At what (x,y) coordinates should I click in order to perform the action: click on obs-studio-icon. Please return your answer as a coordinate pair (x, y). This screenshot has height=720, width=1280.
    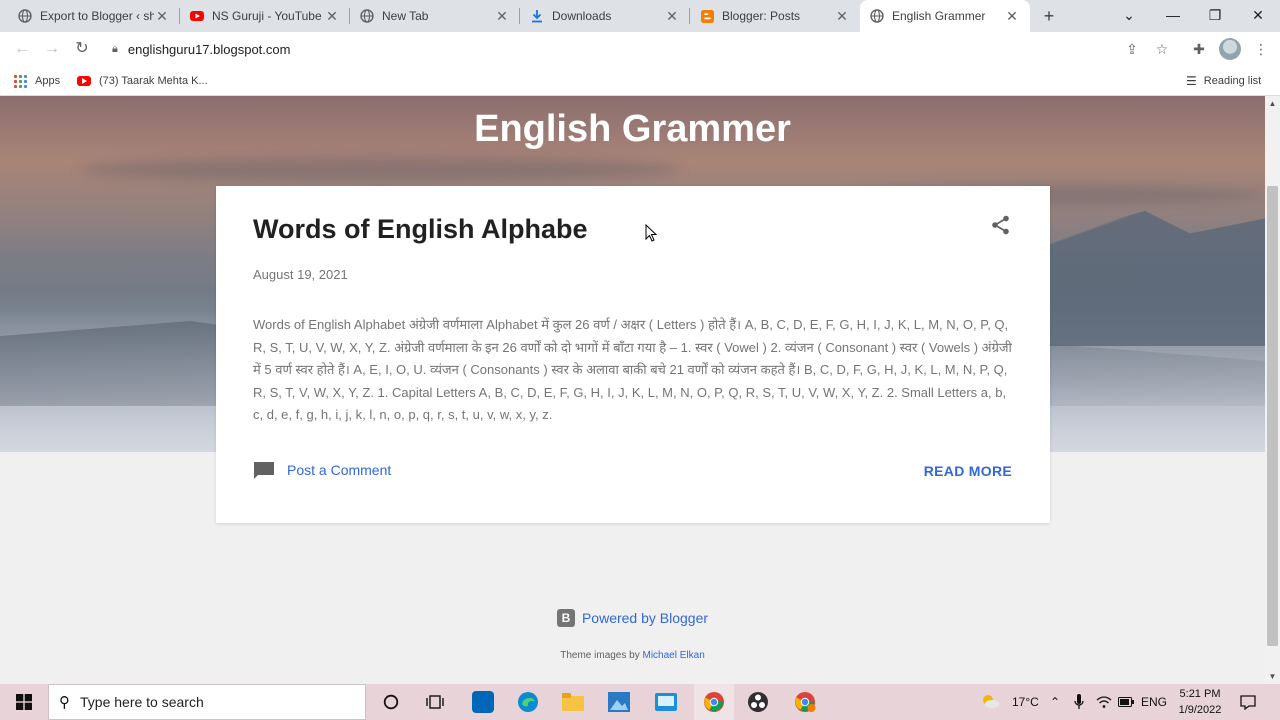
    Looking at the image, I should click on (758, 702).